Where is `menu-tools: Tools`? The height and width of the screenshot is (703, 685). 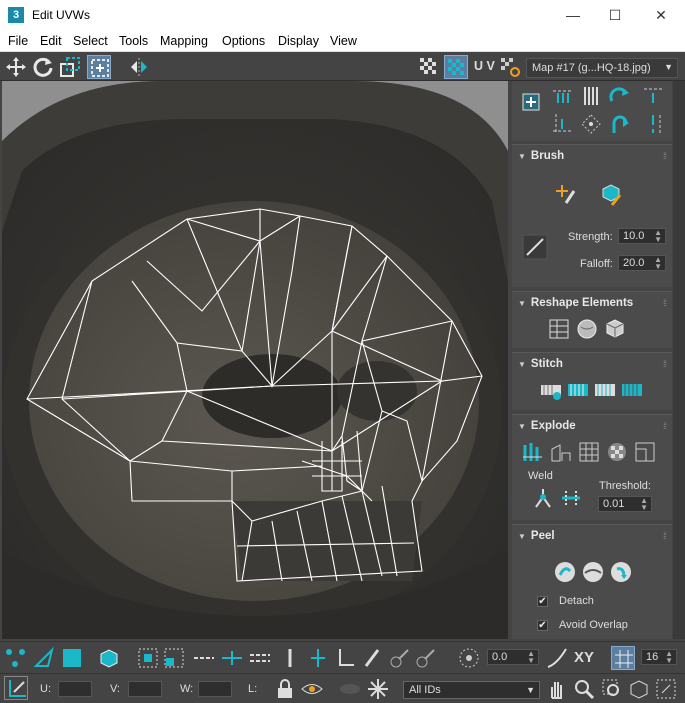
menu-tools: Tools is located at coordinates (133, 41).